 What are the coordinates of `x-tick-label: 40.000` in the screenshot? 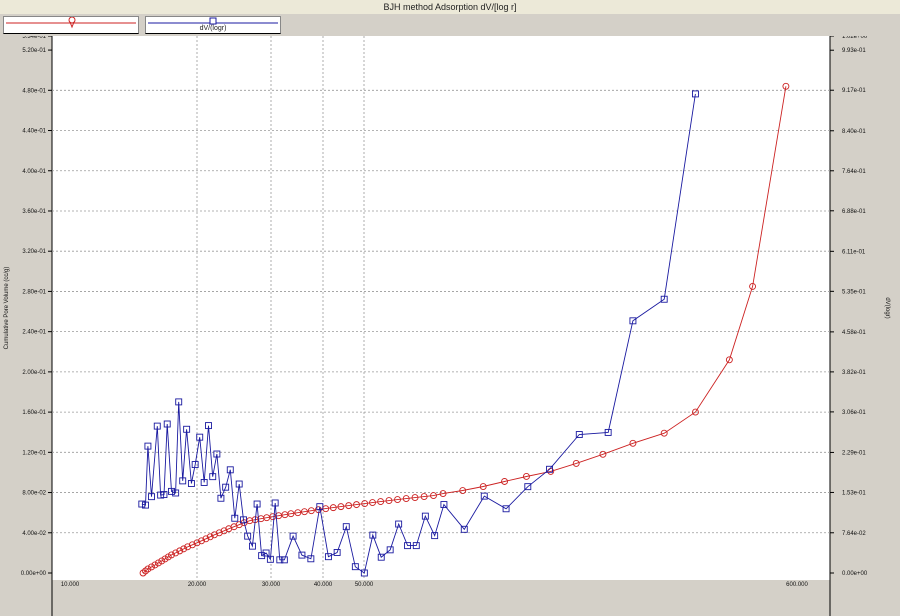 It's located at (323, 585).